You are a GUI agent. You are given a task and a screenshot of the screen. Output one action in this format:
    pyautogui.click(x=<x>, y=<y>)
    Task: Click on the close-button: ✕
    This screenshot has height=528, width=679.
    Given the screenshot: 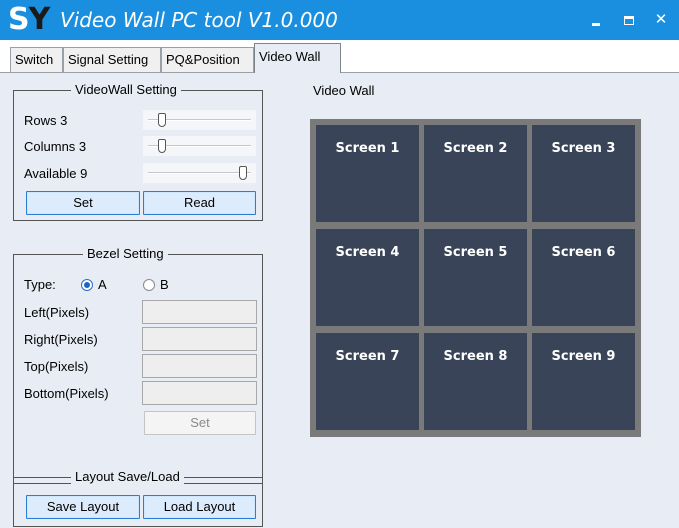 What is the action you would take?
    pyautogui.click(x=661, y=20)
    